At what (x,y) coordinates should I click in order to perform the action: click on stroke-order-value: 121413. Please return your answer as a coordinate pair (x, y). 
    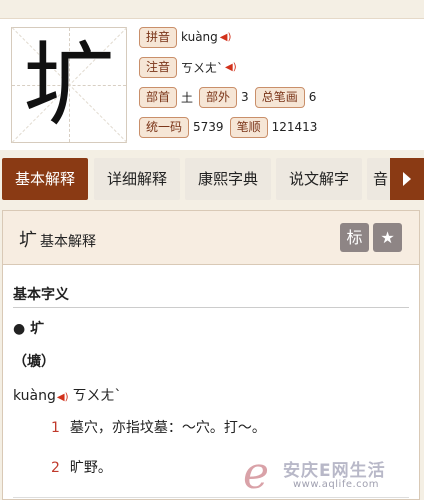
    Looking at the image, I should click on (294, 127).